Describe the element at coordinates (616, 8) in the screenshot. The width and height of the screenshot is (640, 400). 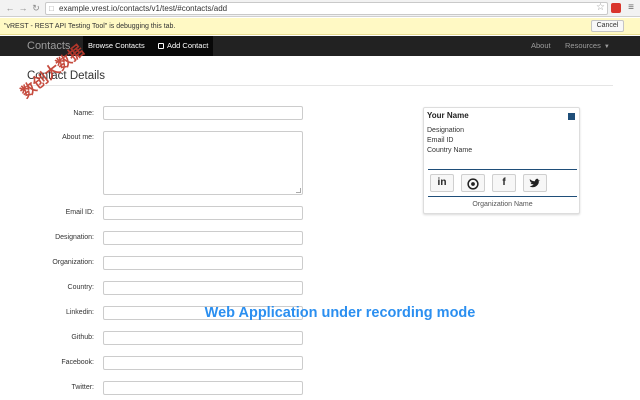
I see `extension-icon` at that location.